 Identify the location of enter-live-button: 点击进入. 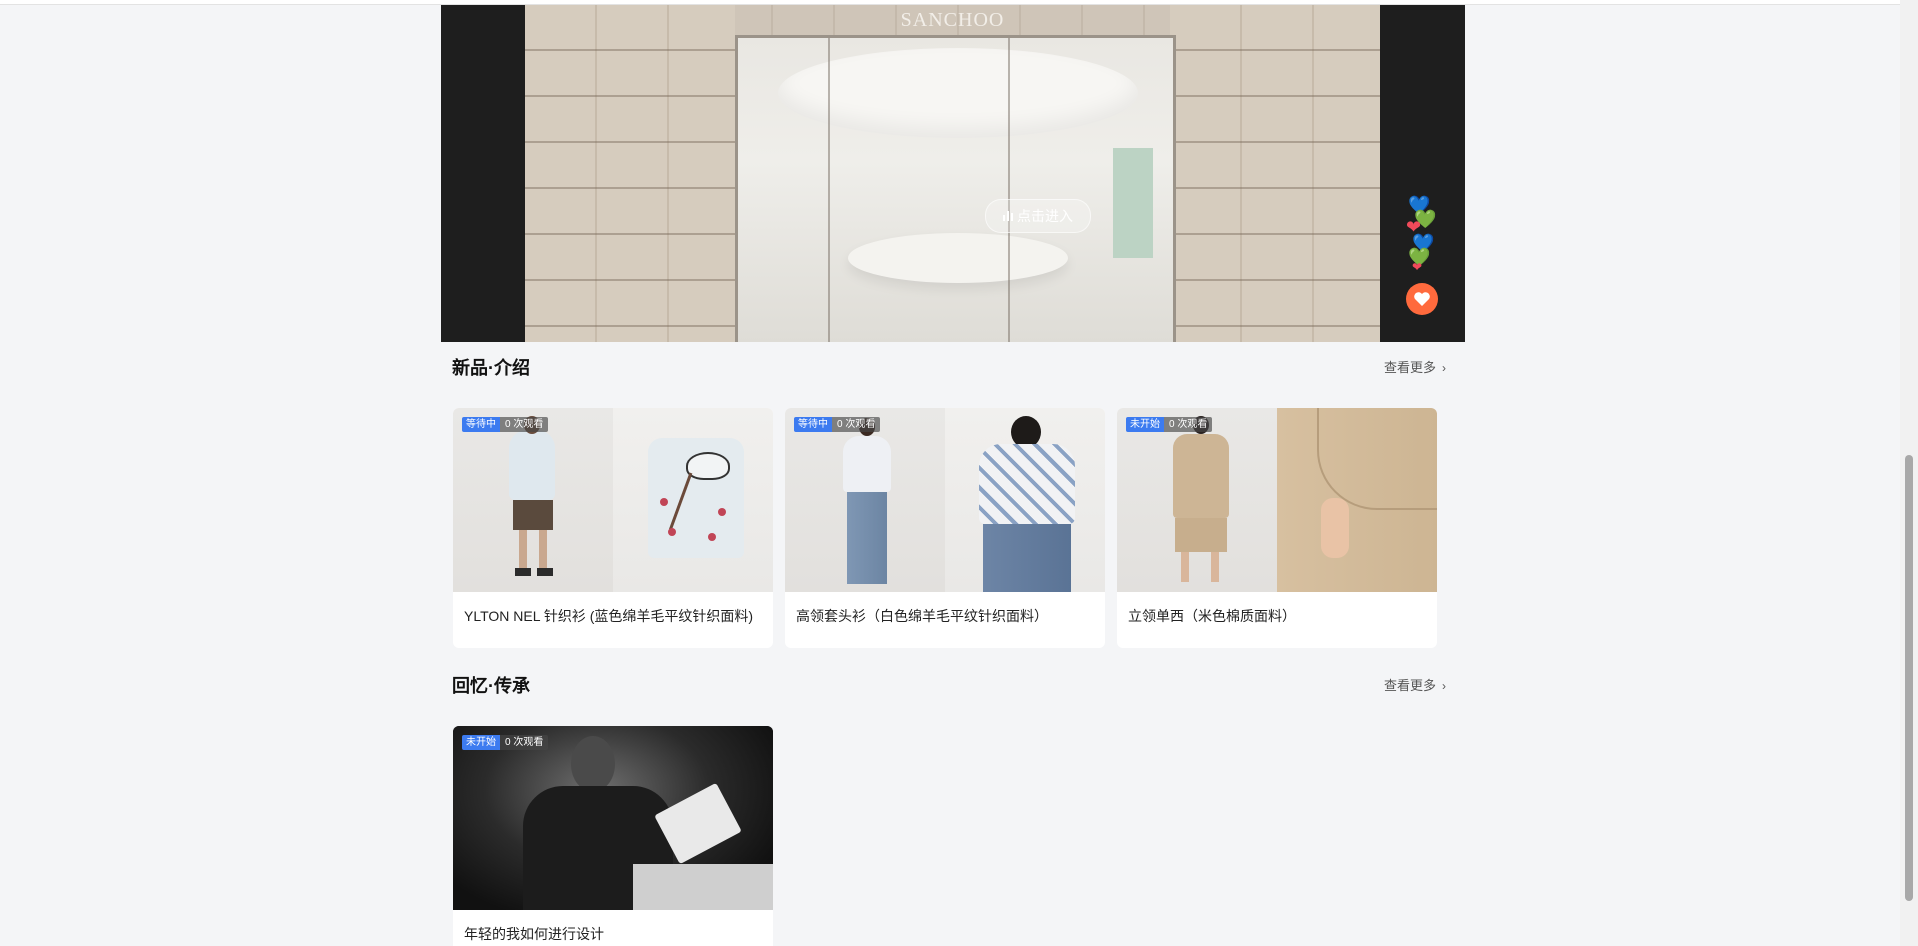
(1038, 216).